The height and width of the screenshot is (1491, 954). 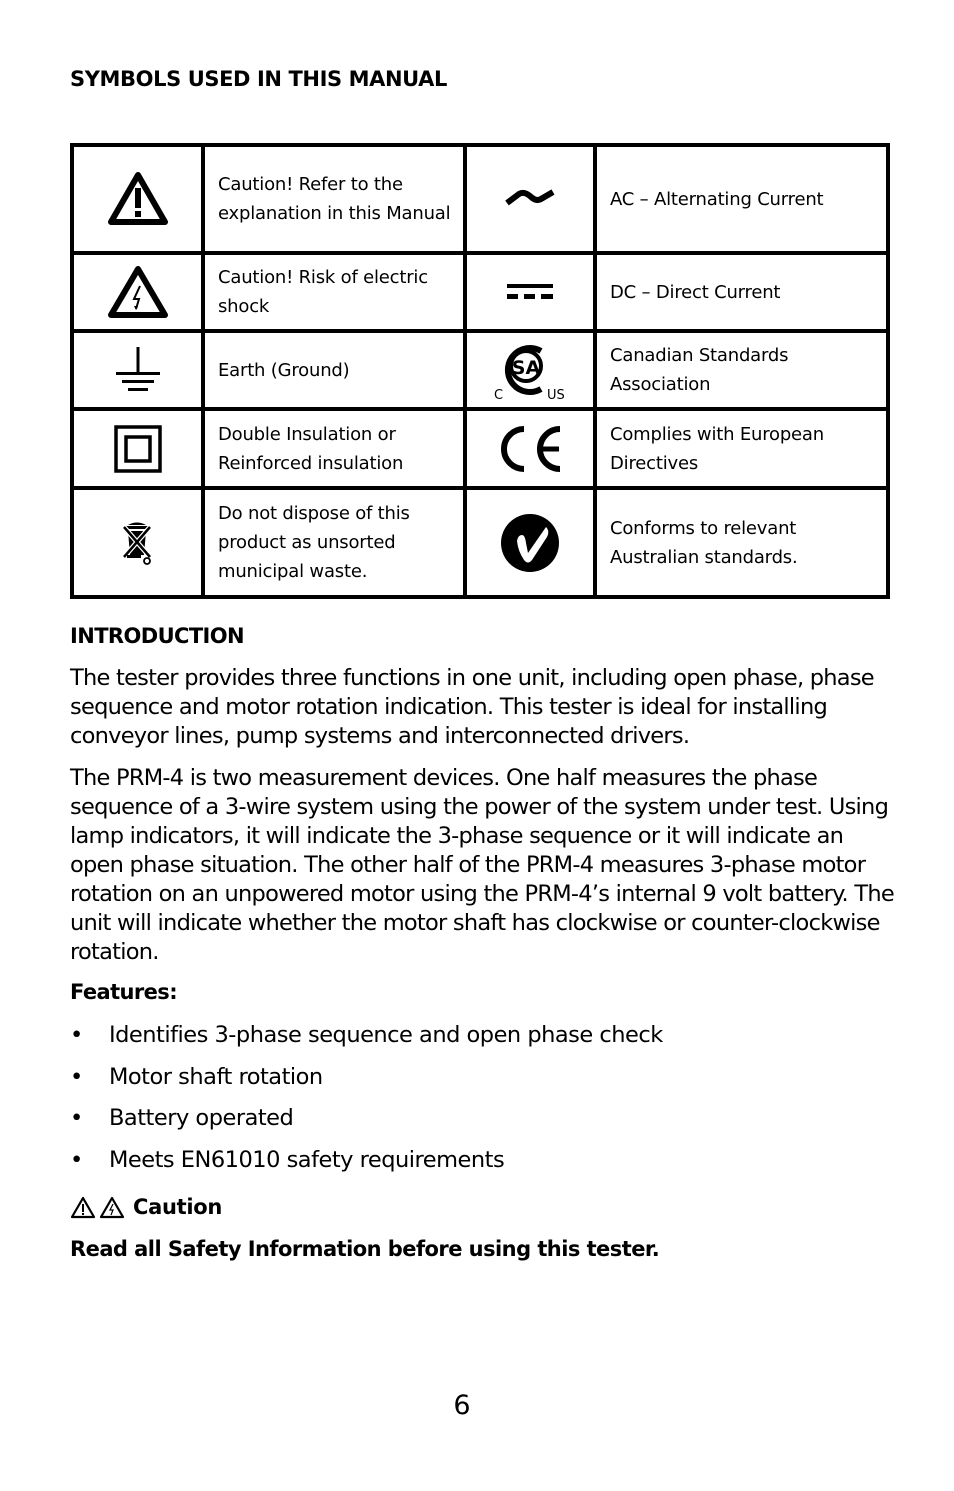 I want to click on svg-text: SA, so click(x=526, y=368).